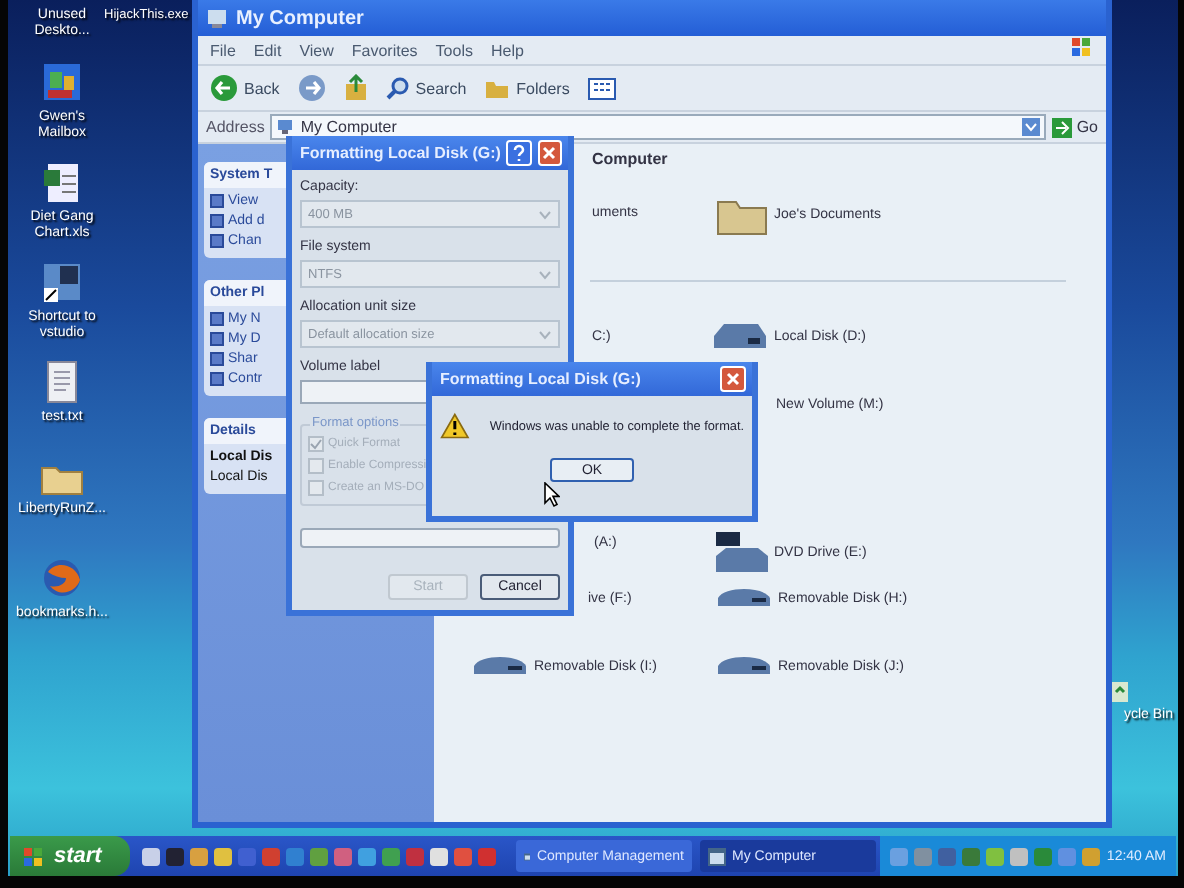 The image size is (1184, 888). What do you see at coordinates (235, 127) in the screenshot?
I see `address-label: Address` at bounding box center [235, 127].